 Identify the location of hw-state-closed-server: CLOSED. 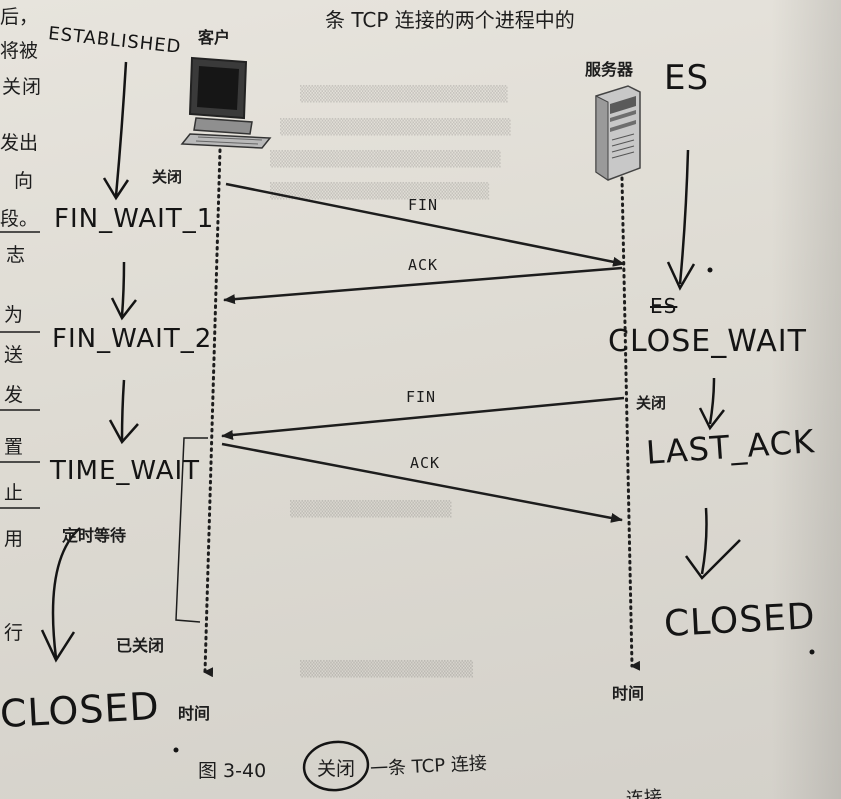
(740, 620).